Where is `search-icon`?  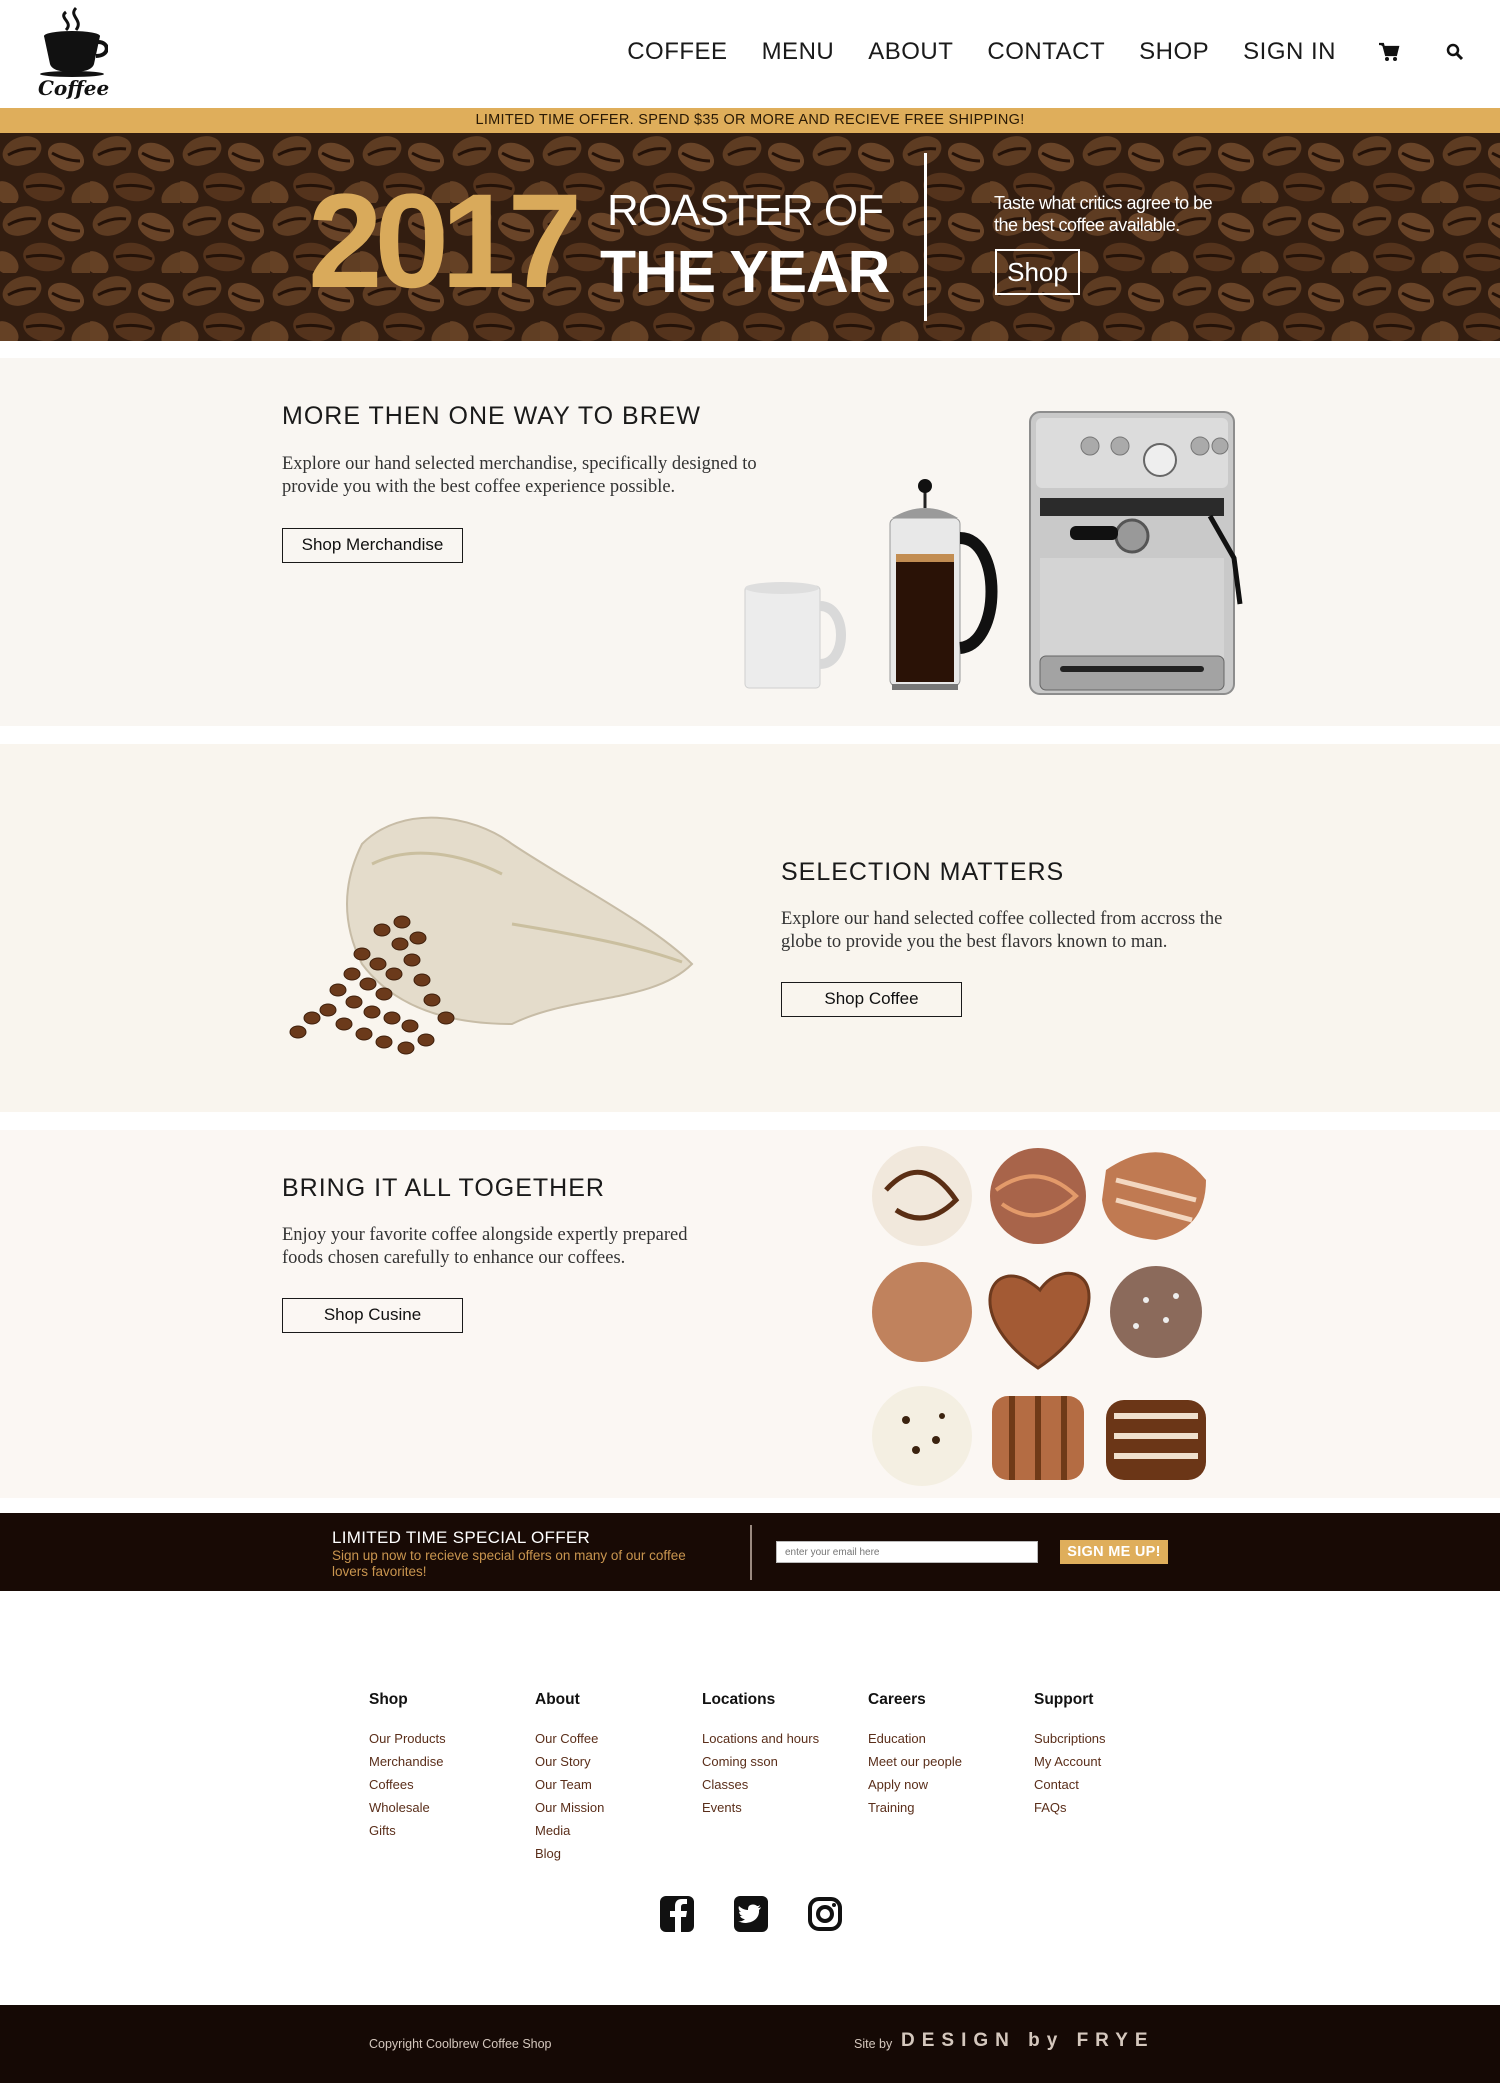 search-icon is located at coordinates (1455, 52).